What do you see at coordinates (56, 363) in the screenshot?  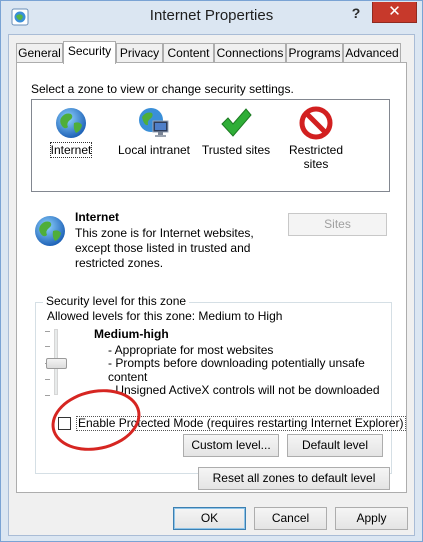 I see `security-level-slider-thumb` at bounding box center [56, 363].